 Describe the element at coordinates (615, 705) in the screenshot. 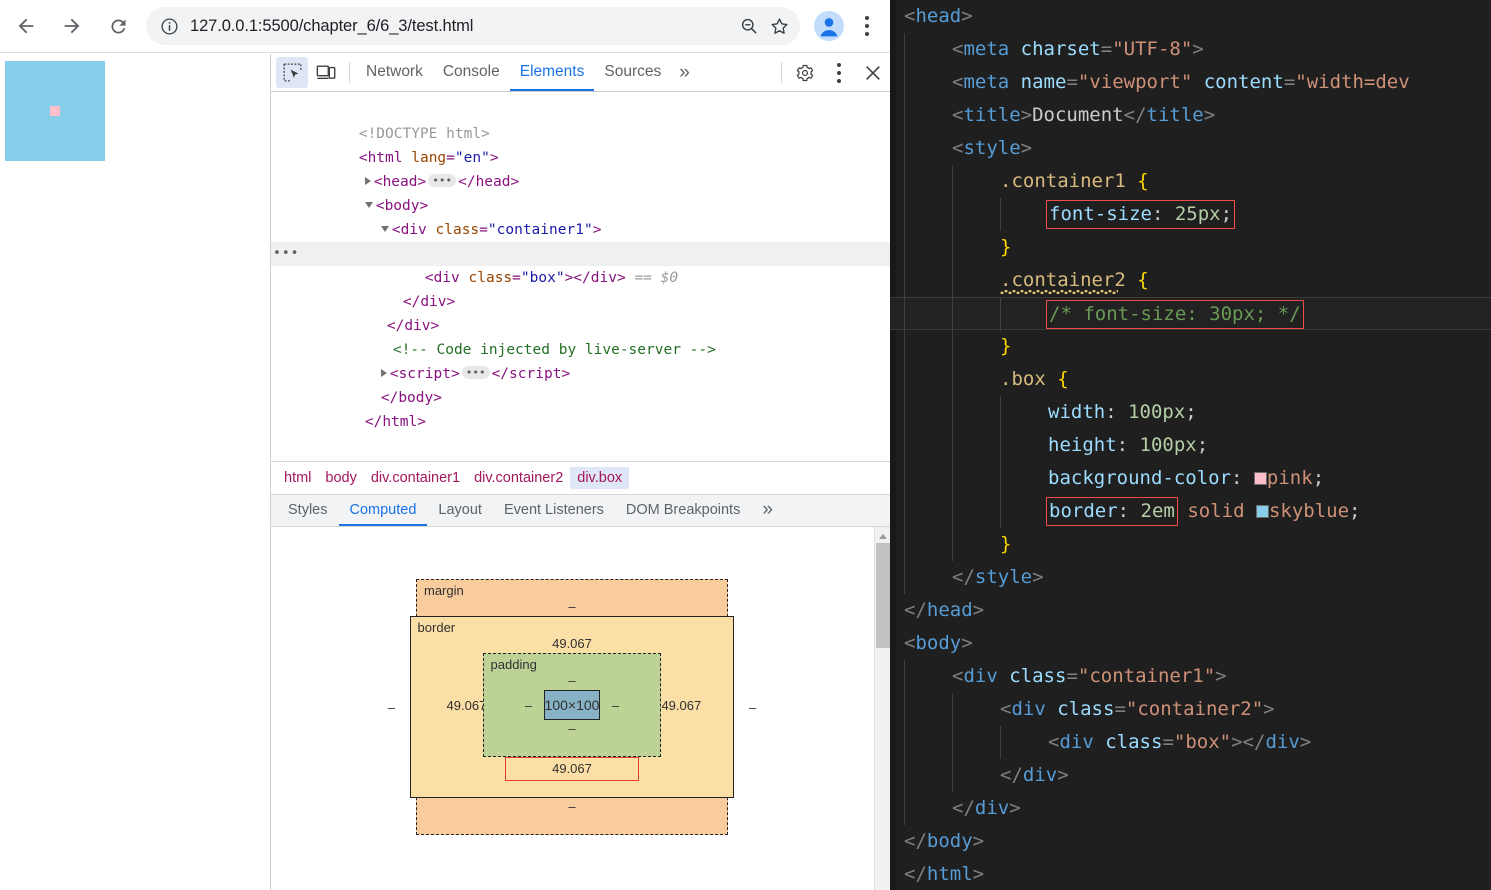

I see `padding-right-value: –` at that location.